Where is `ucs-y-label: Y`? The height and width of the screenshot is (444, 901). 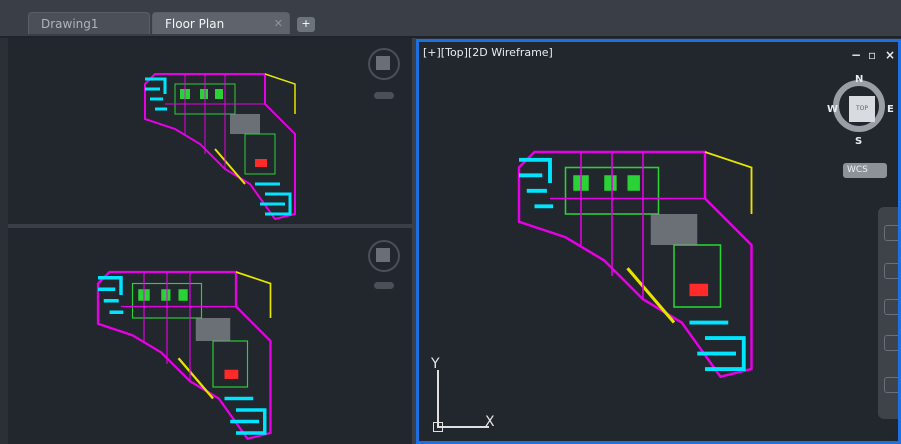 ucs-y-label: Y is located at coordinates (435, 364).